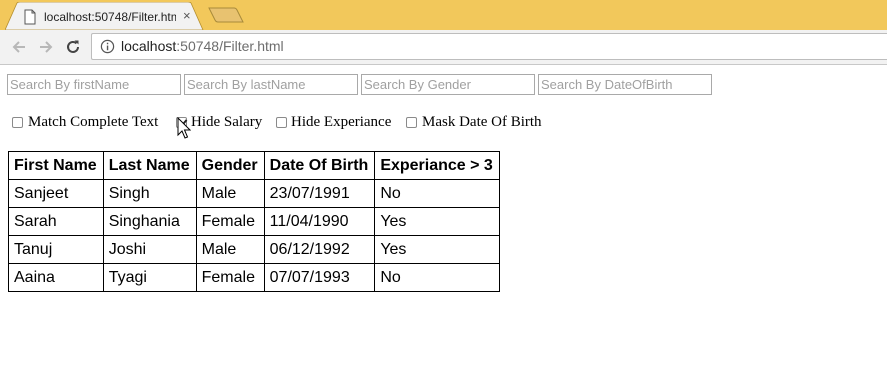 The image size is (887, 374). I want to click on browser-tab-active: localhost:50748/Filter.htm ×, so click(104, 16).